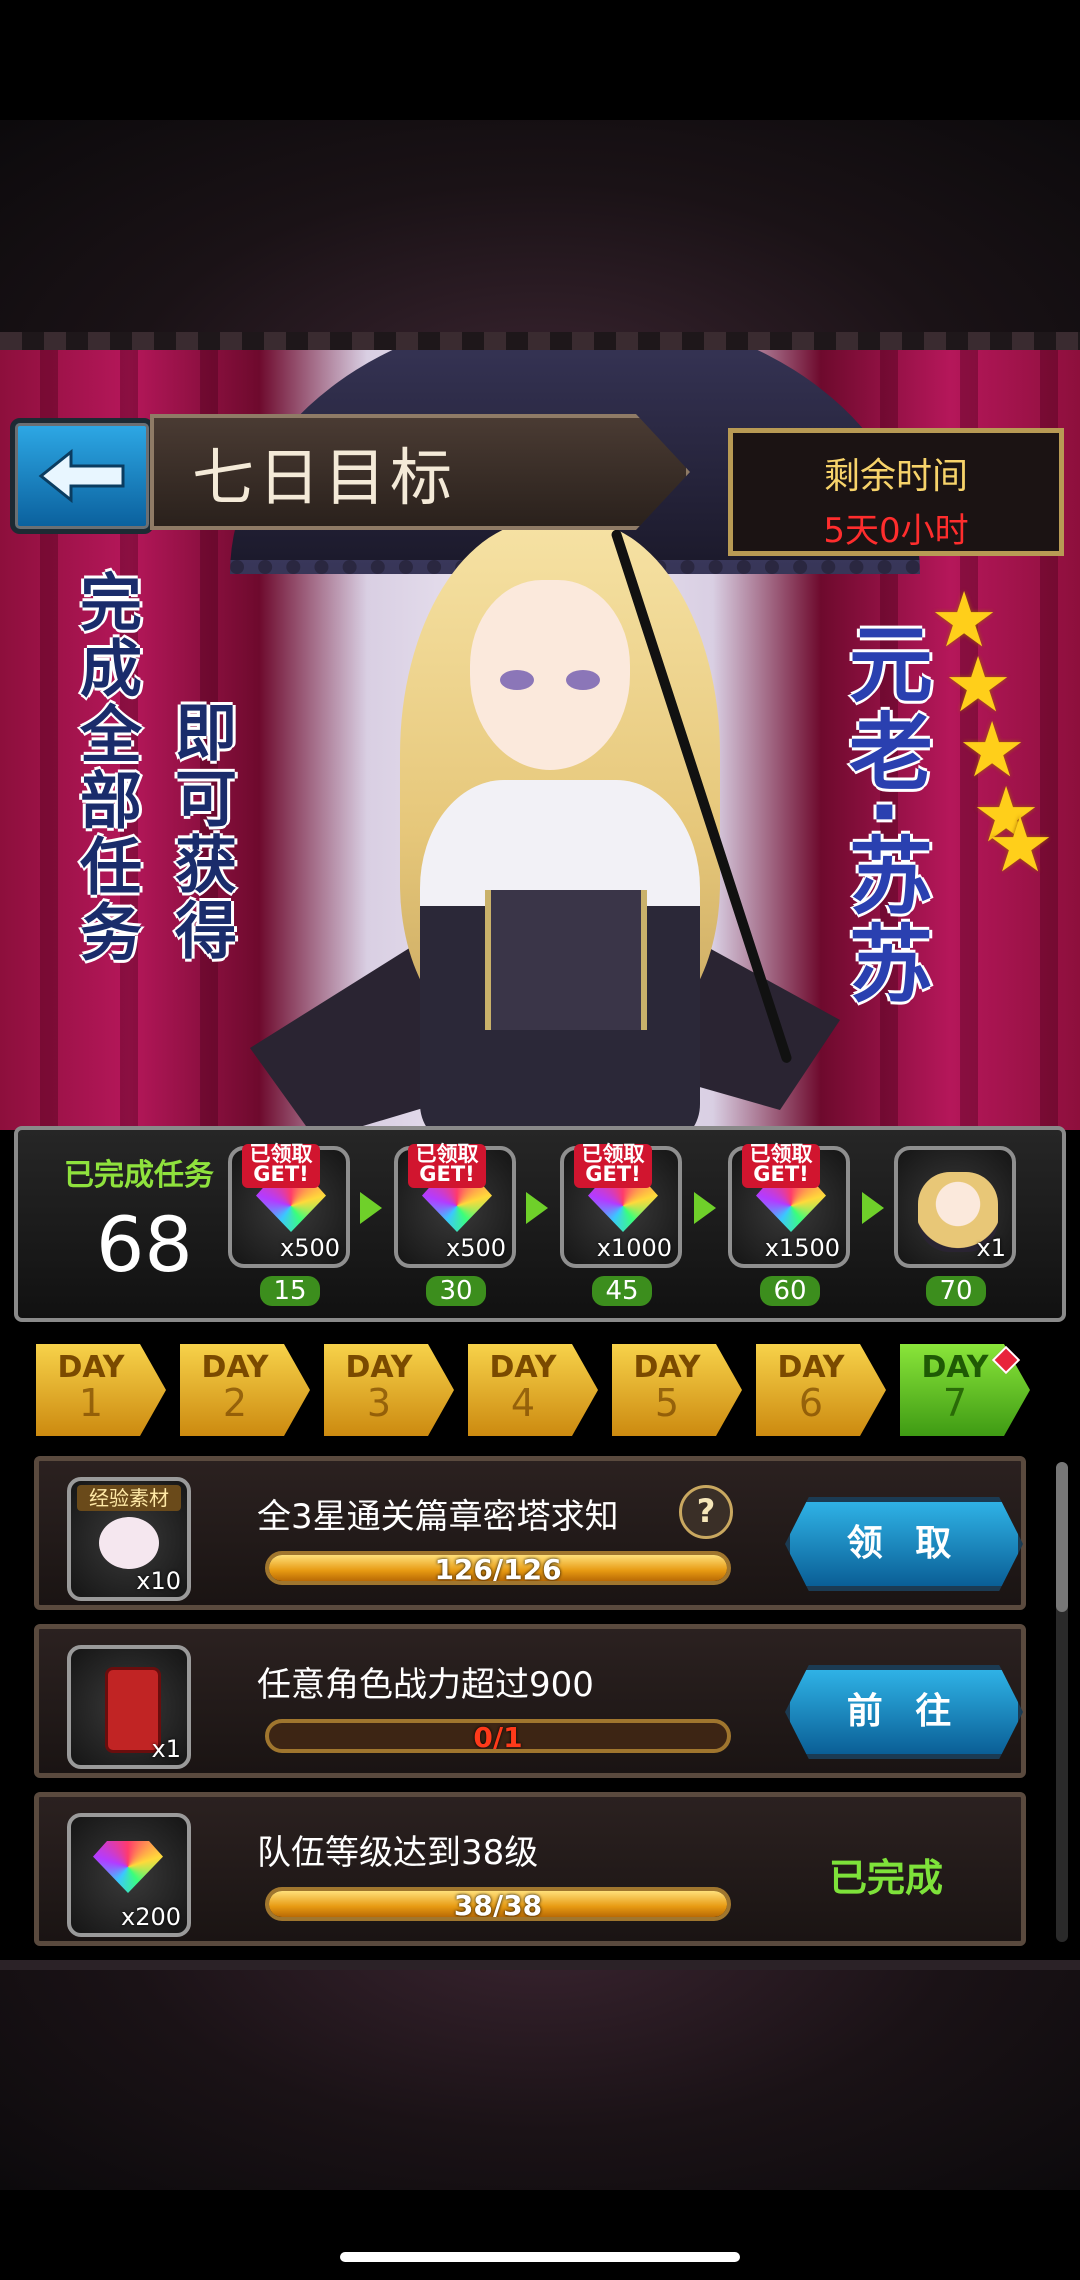  What do you see at coordinates (290, 1291) in the screenshot?
I see `milestone-count: 15` at bounding box center [290, 1291].